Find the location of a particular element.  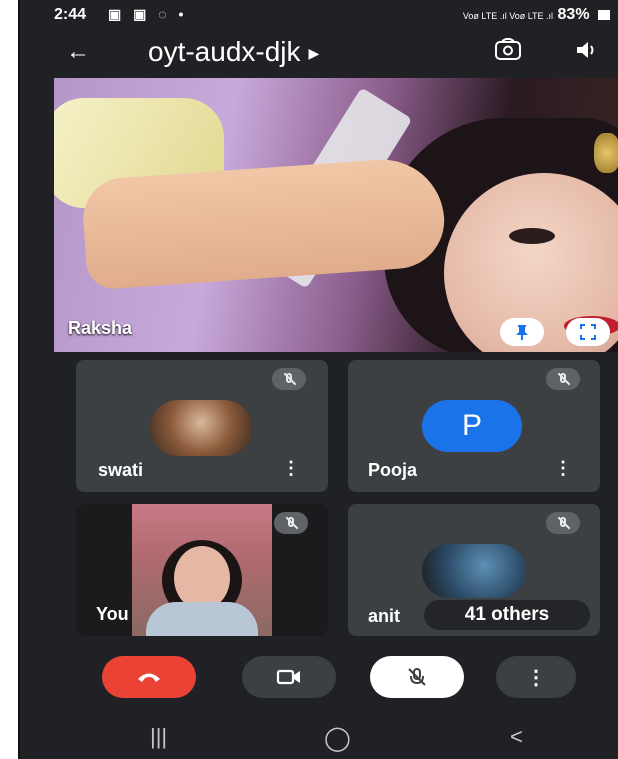

others-count-badge: 41 others is located at coordinates (507, 615).